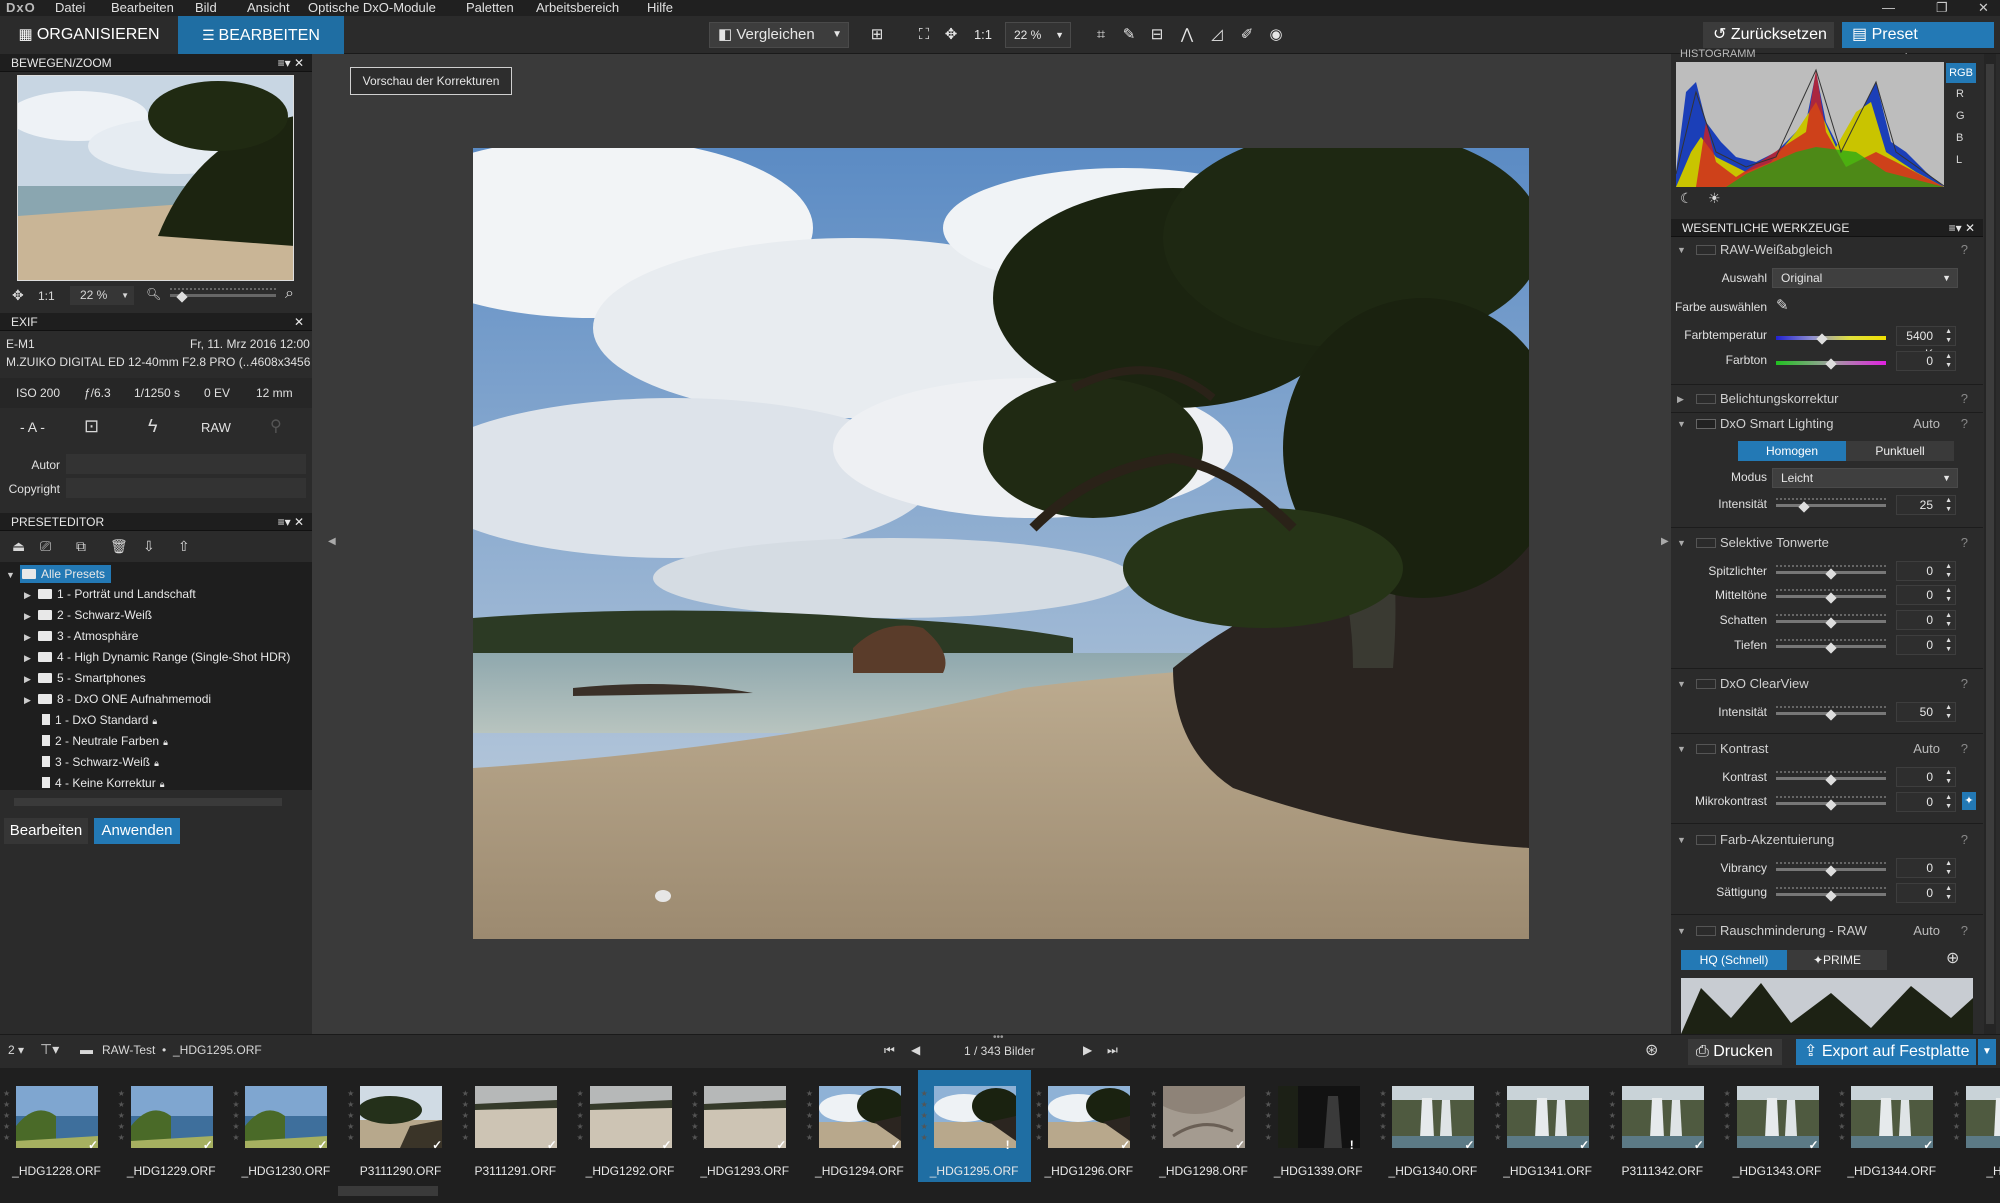 The height and width of the screenshot is (1203, 2000). What do you see at coordinates (431, 81) in the screenshot?
I see `preview-corrections-button: Vorschau der Korrekturen` at bounding box center [431, 81].